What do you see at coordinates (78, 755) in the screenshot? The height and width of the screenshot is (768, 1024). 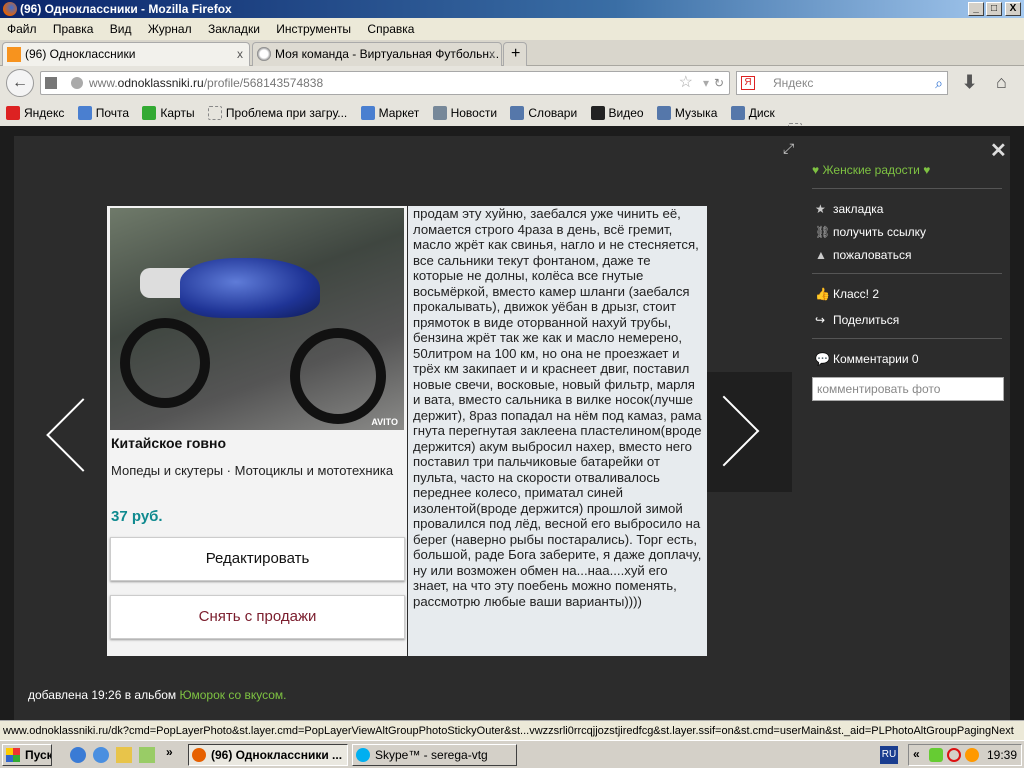 I see `ie-icon` at bounding box center [78, 755].